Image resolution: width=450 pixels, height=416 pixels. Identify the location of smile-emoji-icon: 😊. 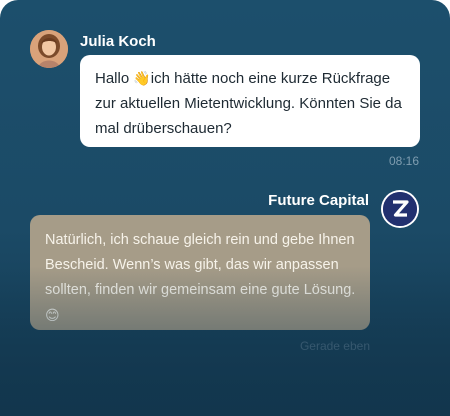
(52, 315).